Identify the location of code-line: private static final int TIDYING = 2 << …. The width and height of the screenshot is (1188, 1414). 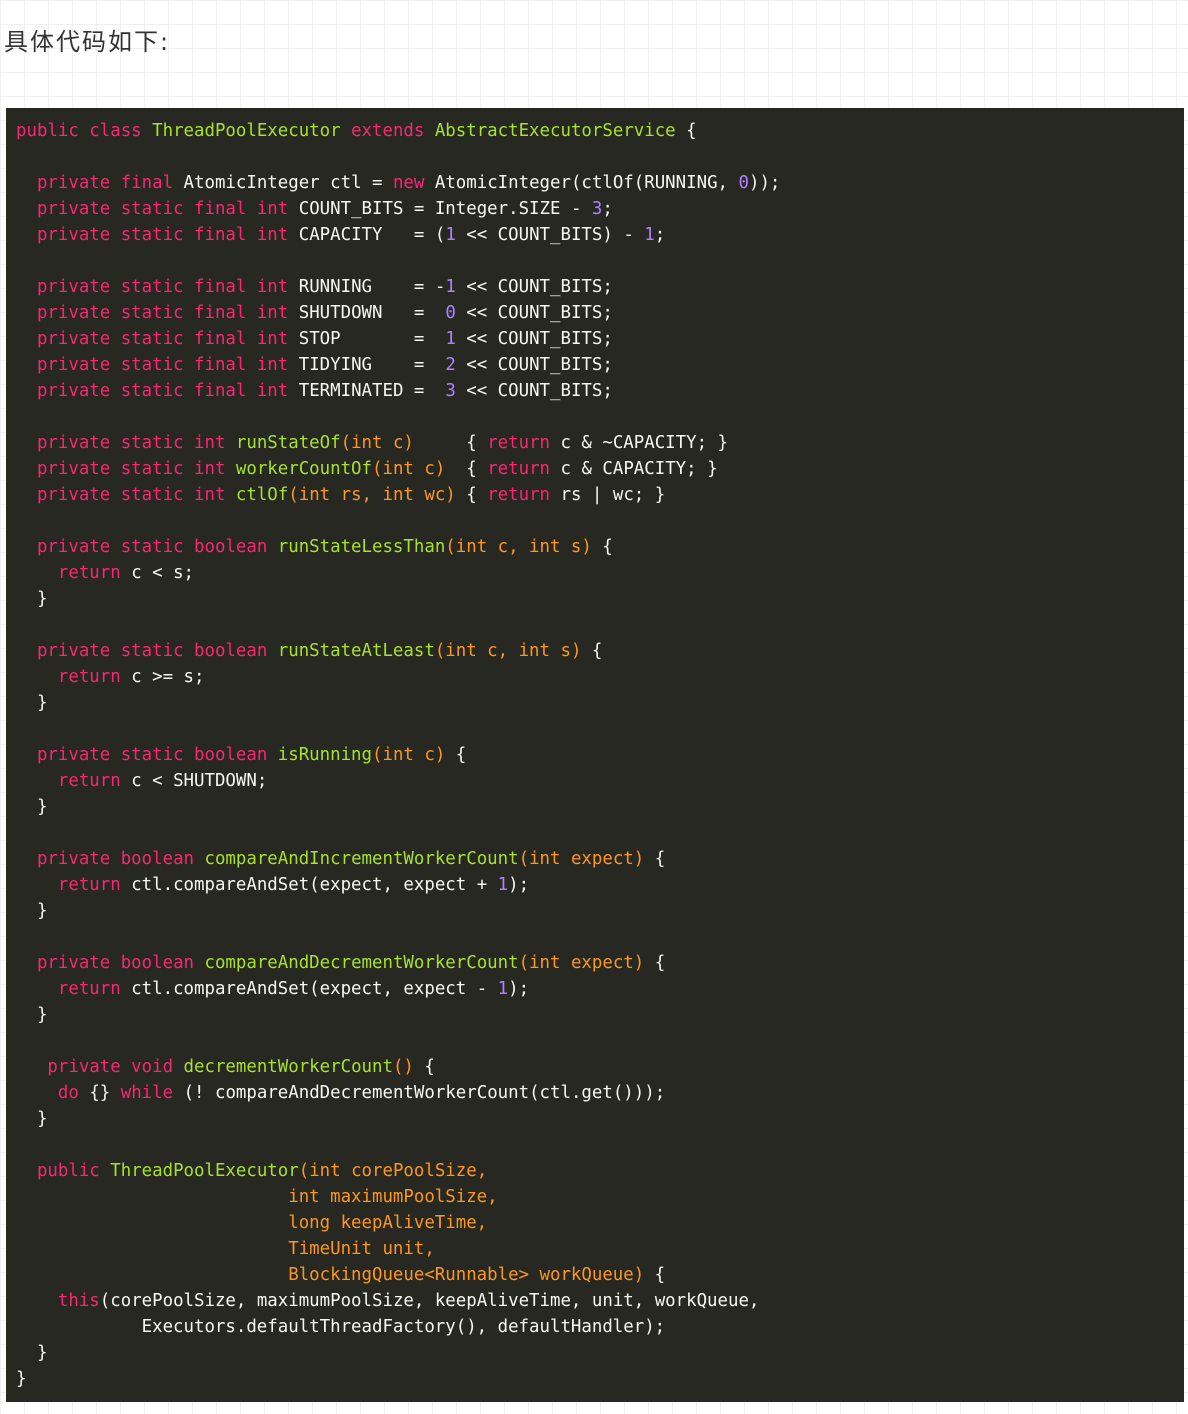
(600, 365).